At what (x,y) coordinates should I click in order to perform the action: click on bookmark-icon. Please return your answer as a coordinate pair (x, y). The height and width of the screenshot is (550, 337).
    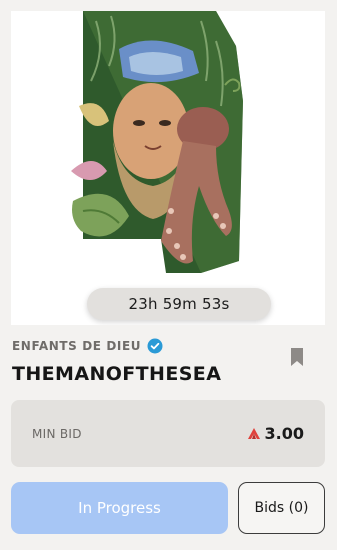
    Looking at the image, I should click on (297, 357).